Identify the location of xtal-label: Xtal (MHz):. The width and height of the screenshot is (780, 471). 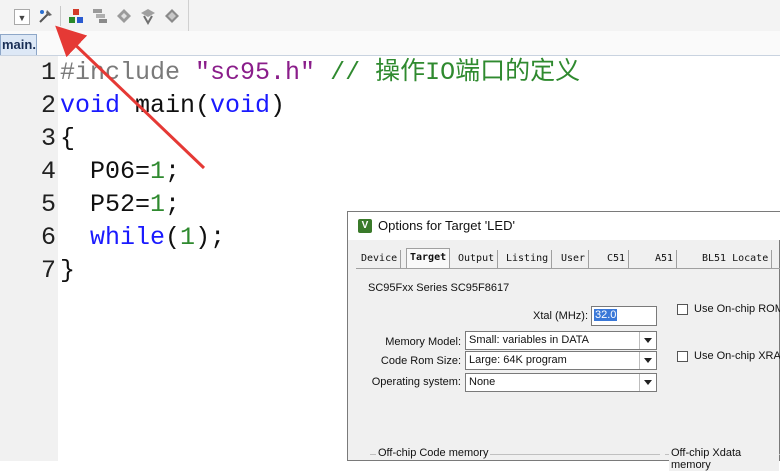
(560, 316).